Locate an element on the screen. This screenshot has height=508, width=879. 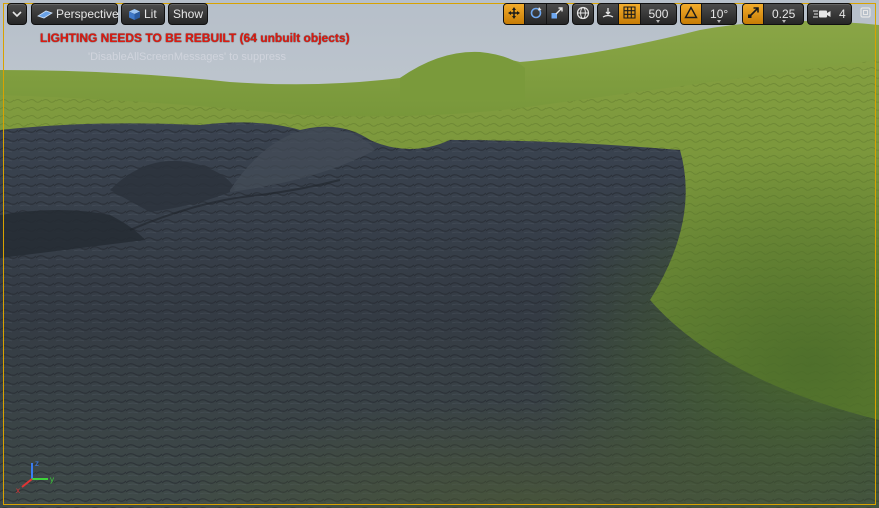
show-label: Show is located at coordinates (188, 14).